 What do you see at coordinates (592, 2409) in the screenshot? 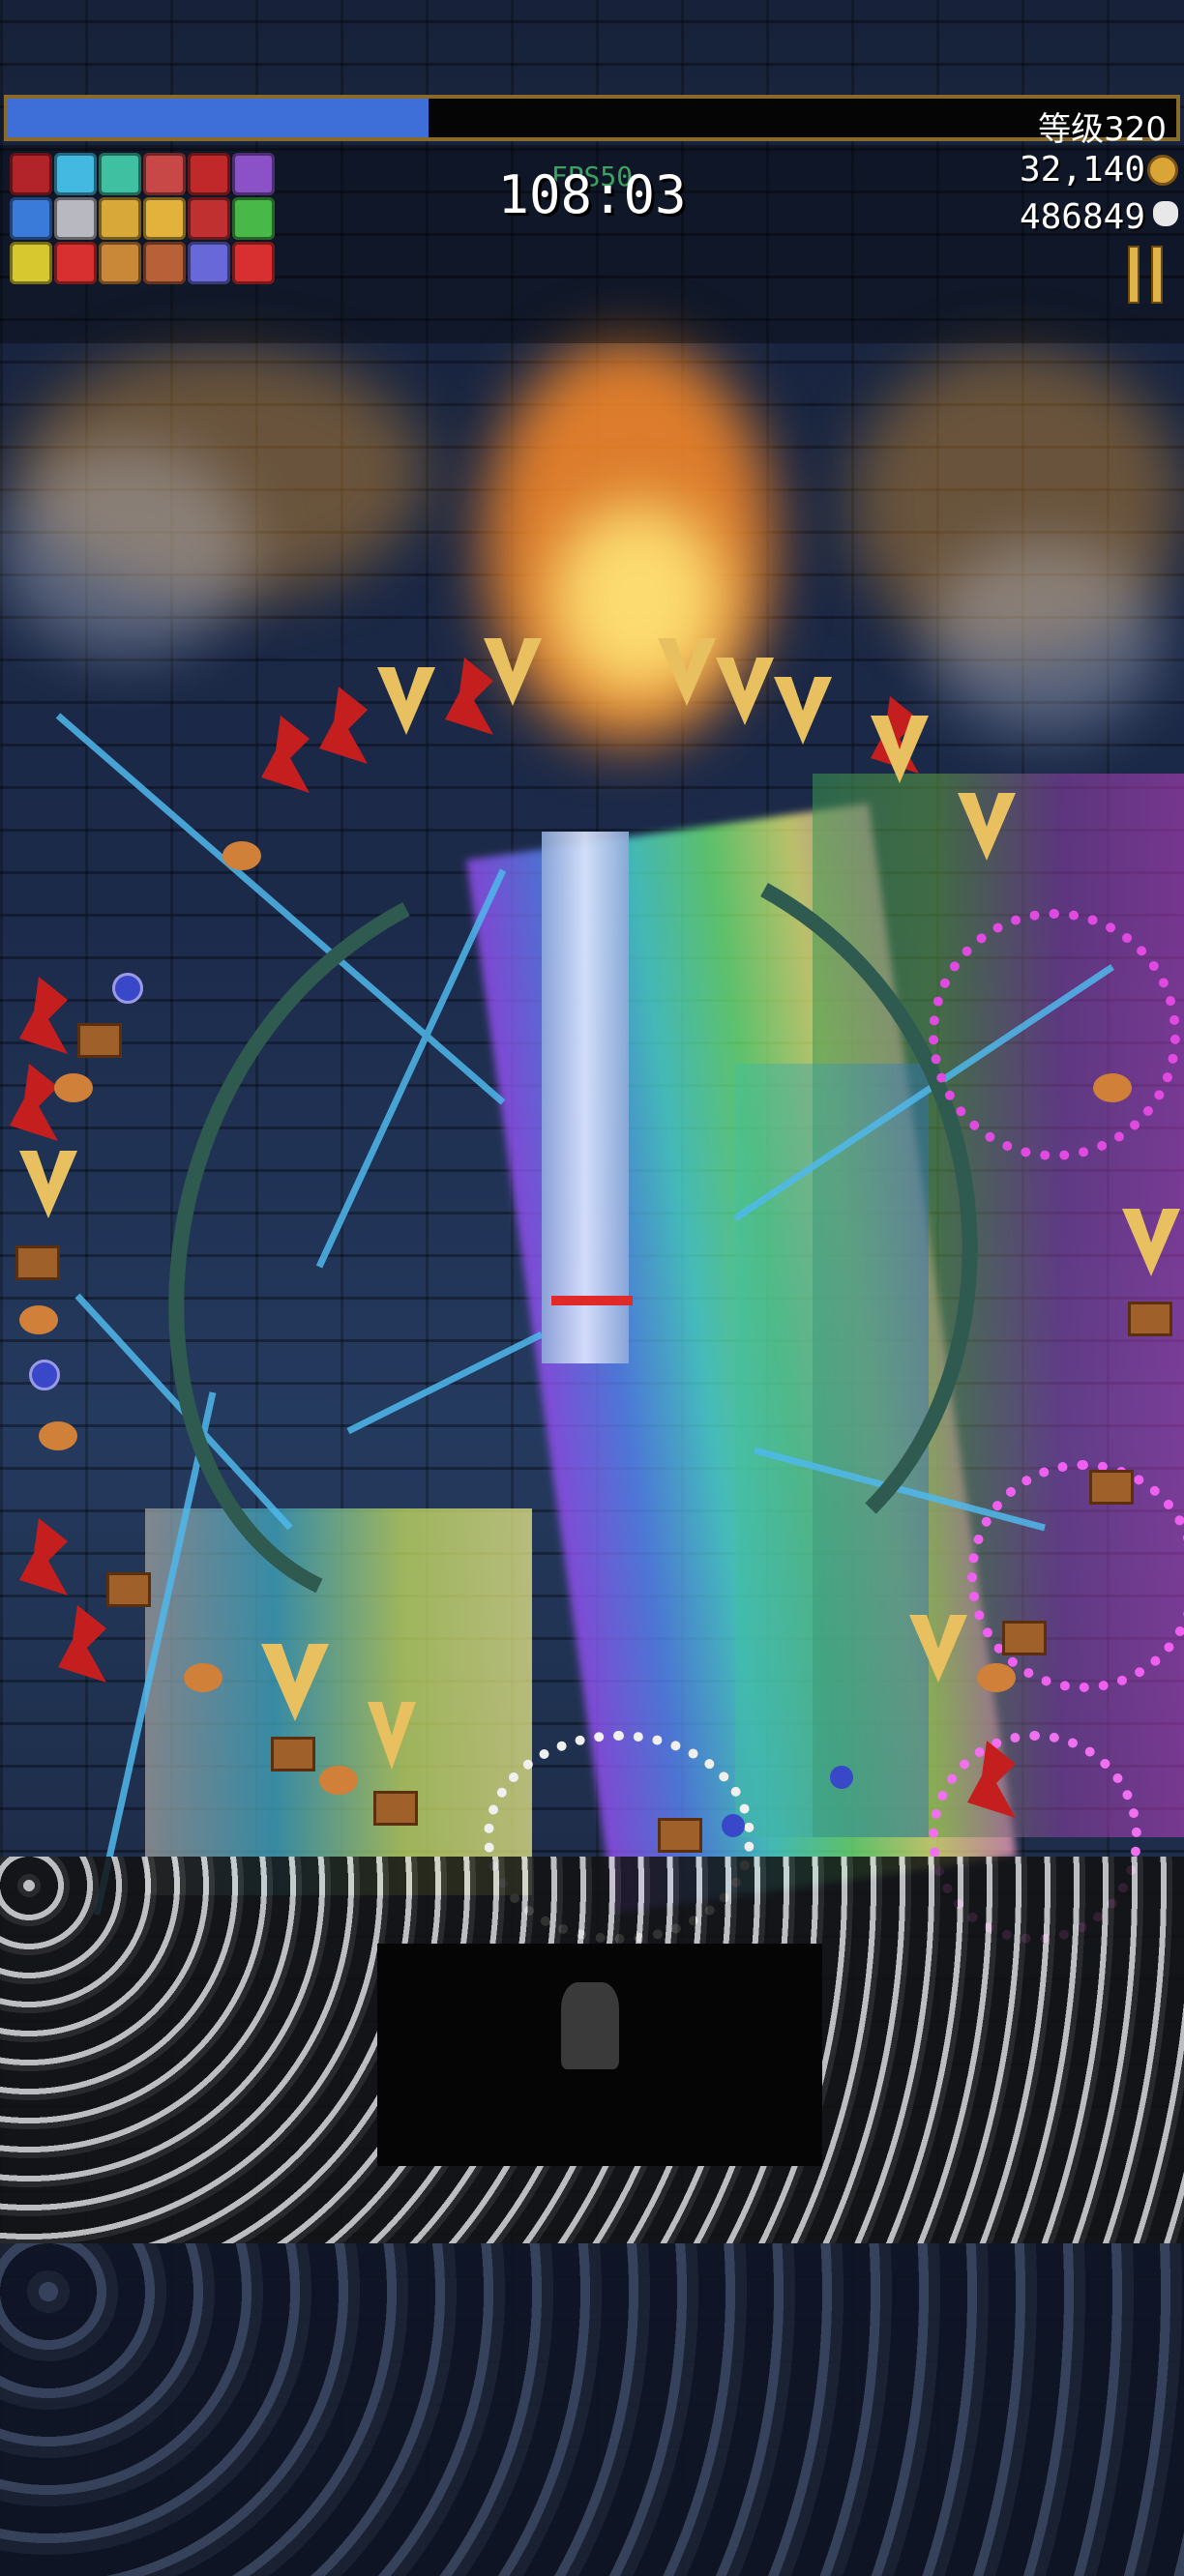
I see `enemy-swarm-lower` at bounding box center [592, 2409].